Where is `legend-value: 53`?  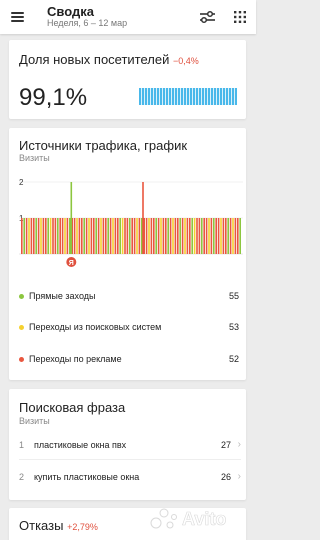 legend-value: 53 is located at coordinates (233, 327).